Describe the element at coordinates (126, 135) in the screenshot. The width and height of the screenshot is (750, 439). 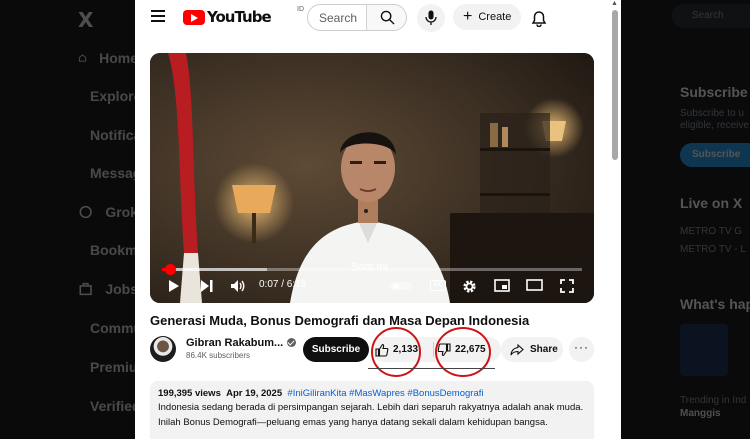
I see `x-nav-notifications: Notifications` at that location.